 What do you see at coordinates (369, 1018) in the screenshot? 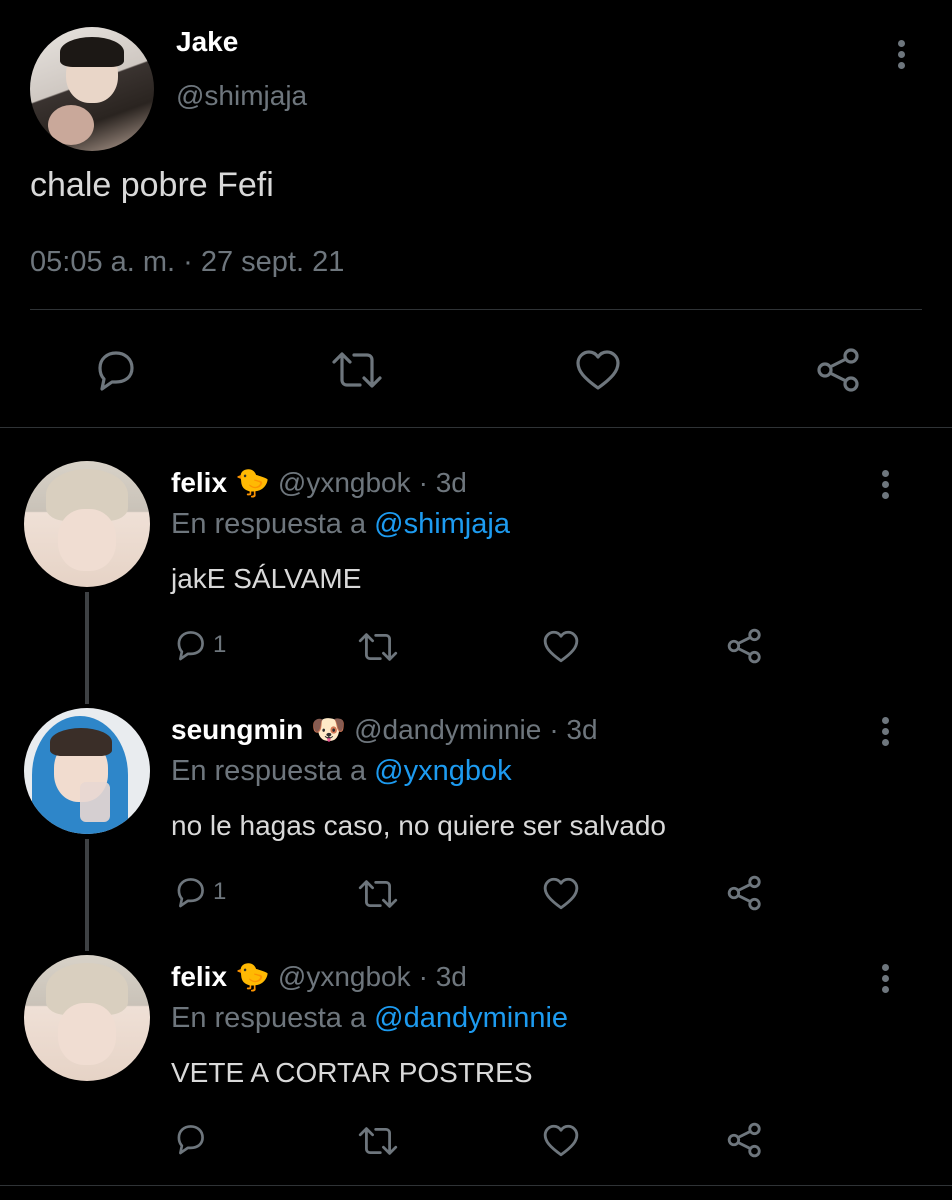
I see `reply-context: En respuesta a @dandyminnie` at bounding box center [369, 1018].